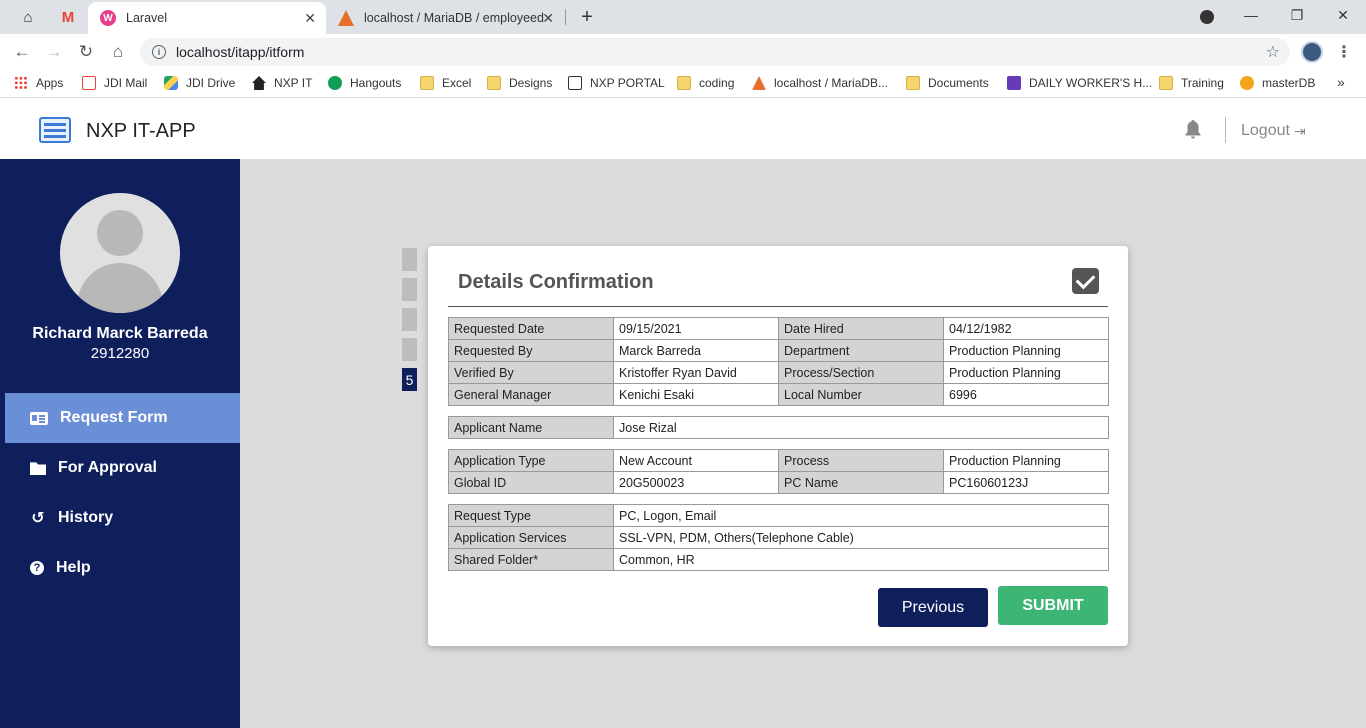 The height and width of the screenshot is (728, 1366). I want to click on field-value: New Account, so click(696, 460).